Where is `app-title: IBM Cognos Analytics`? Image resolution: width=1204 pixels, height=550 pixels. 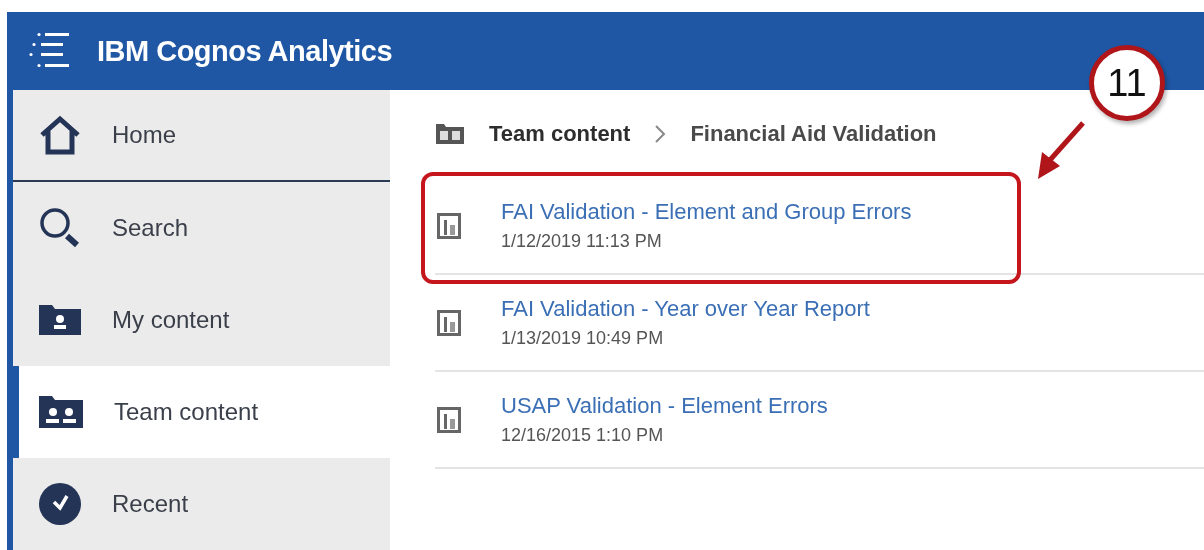
app-title: IBM Cognos Analytics is located at coordinates (245, 51).